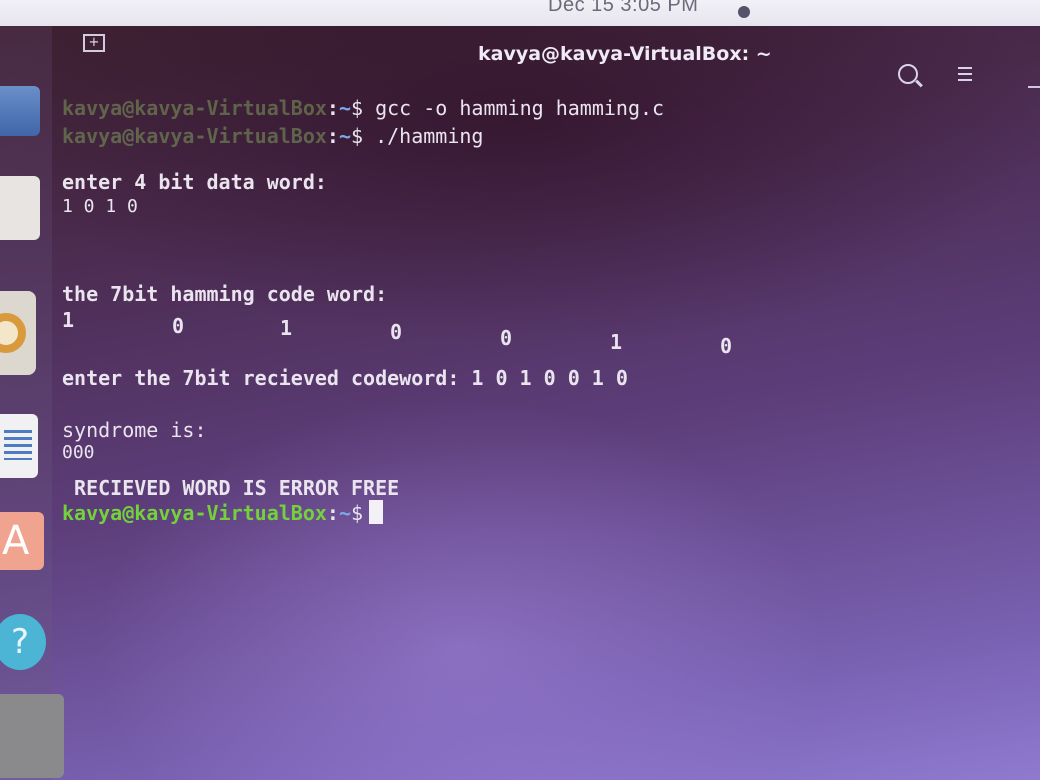 The height and width of the screenshot is (780, 1040). What do you see at coordinates (13, 333) in the screenshot?
I see `disc-icon` at bounding box center [13, 333].